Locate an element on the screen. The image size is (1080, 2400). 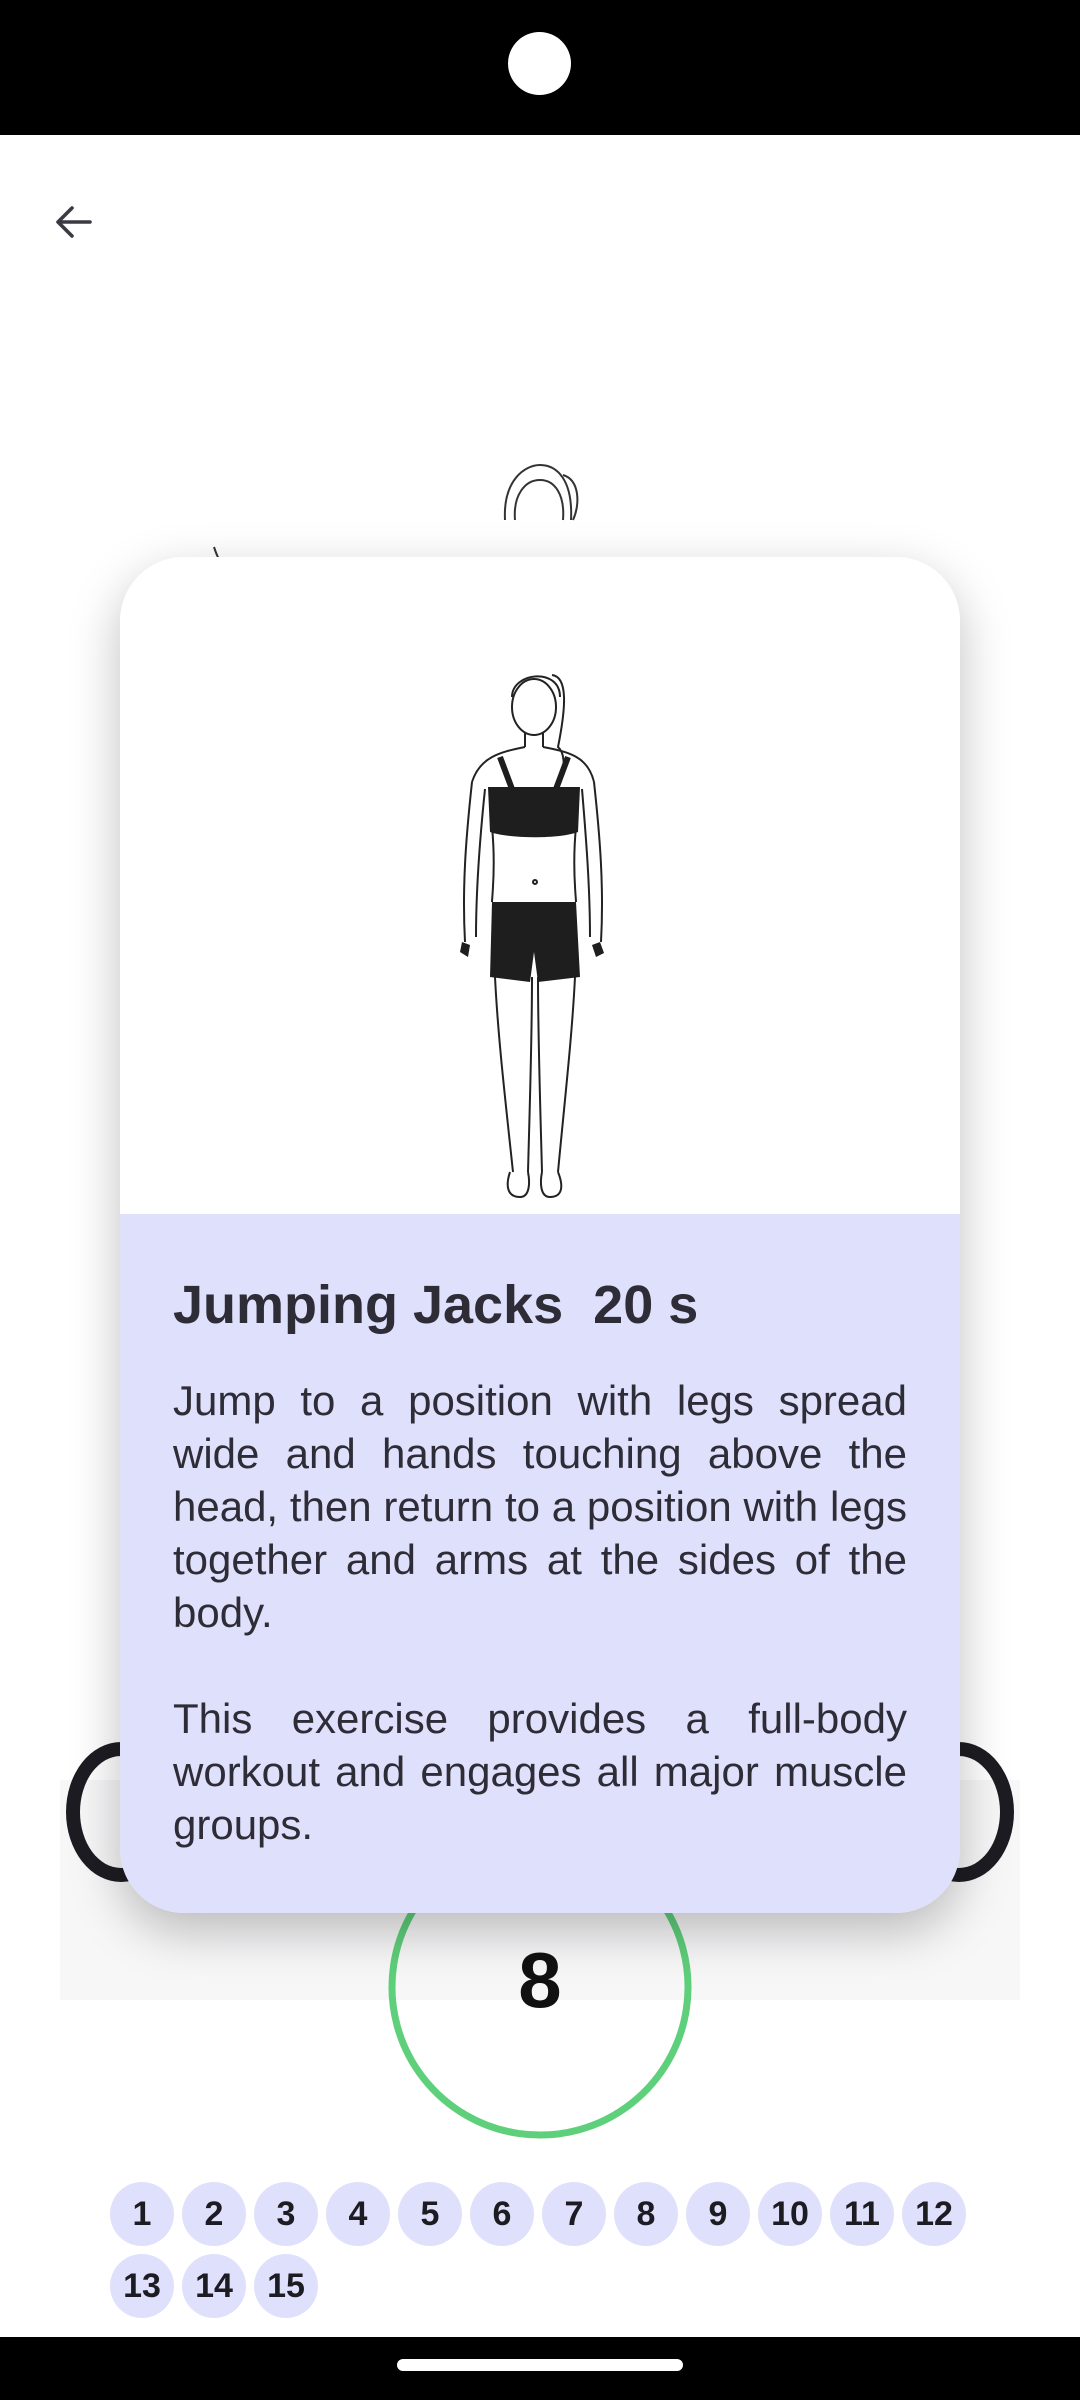
exercise-name: Jumping Jacks is located at coordinates (368, 1305).